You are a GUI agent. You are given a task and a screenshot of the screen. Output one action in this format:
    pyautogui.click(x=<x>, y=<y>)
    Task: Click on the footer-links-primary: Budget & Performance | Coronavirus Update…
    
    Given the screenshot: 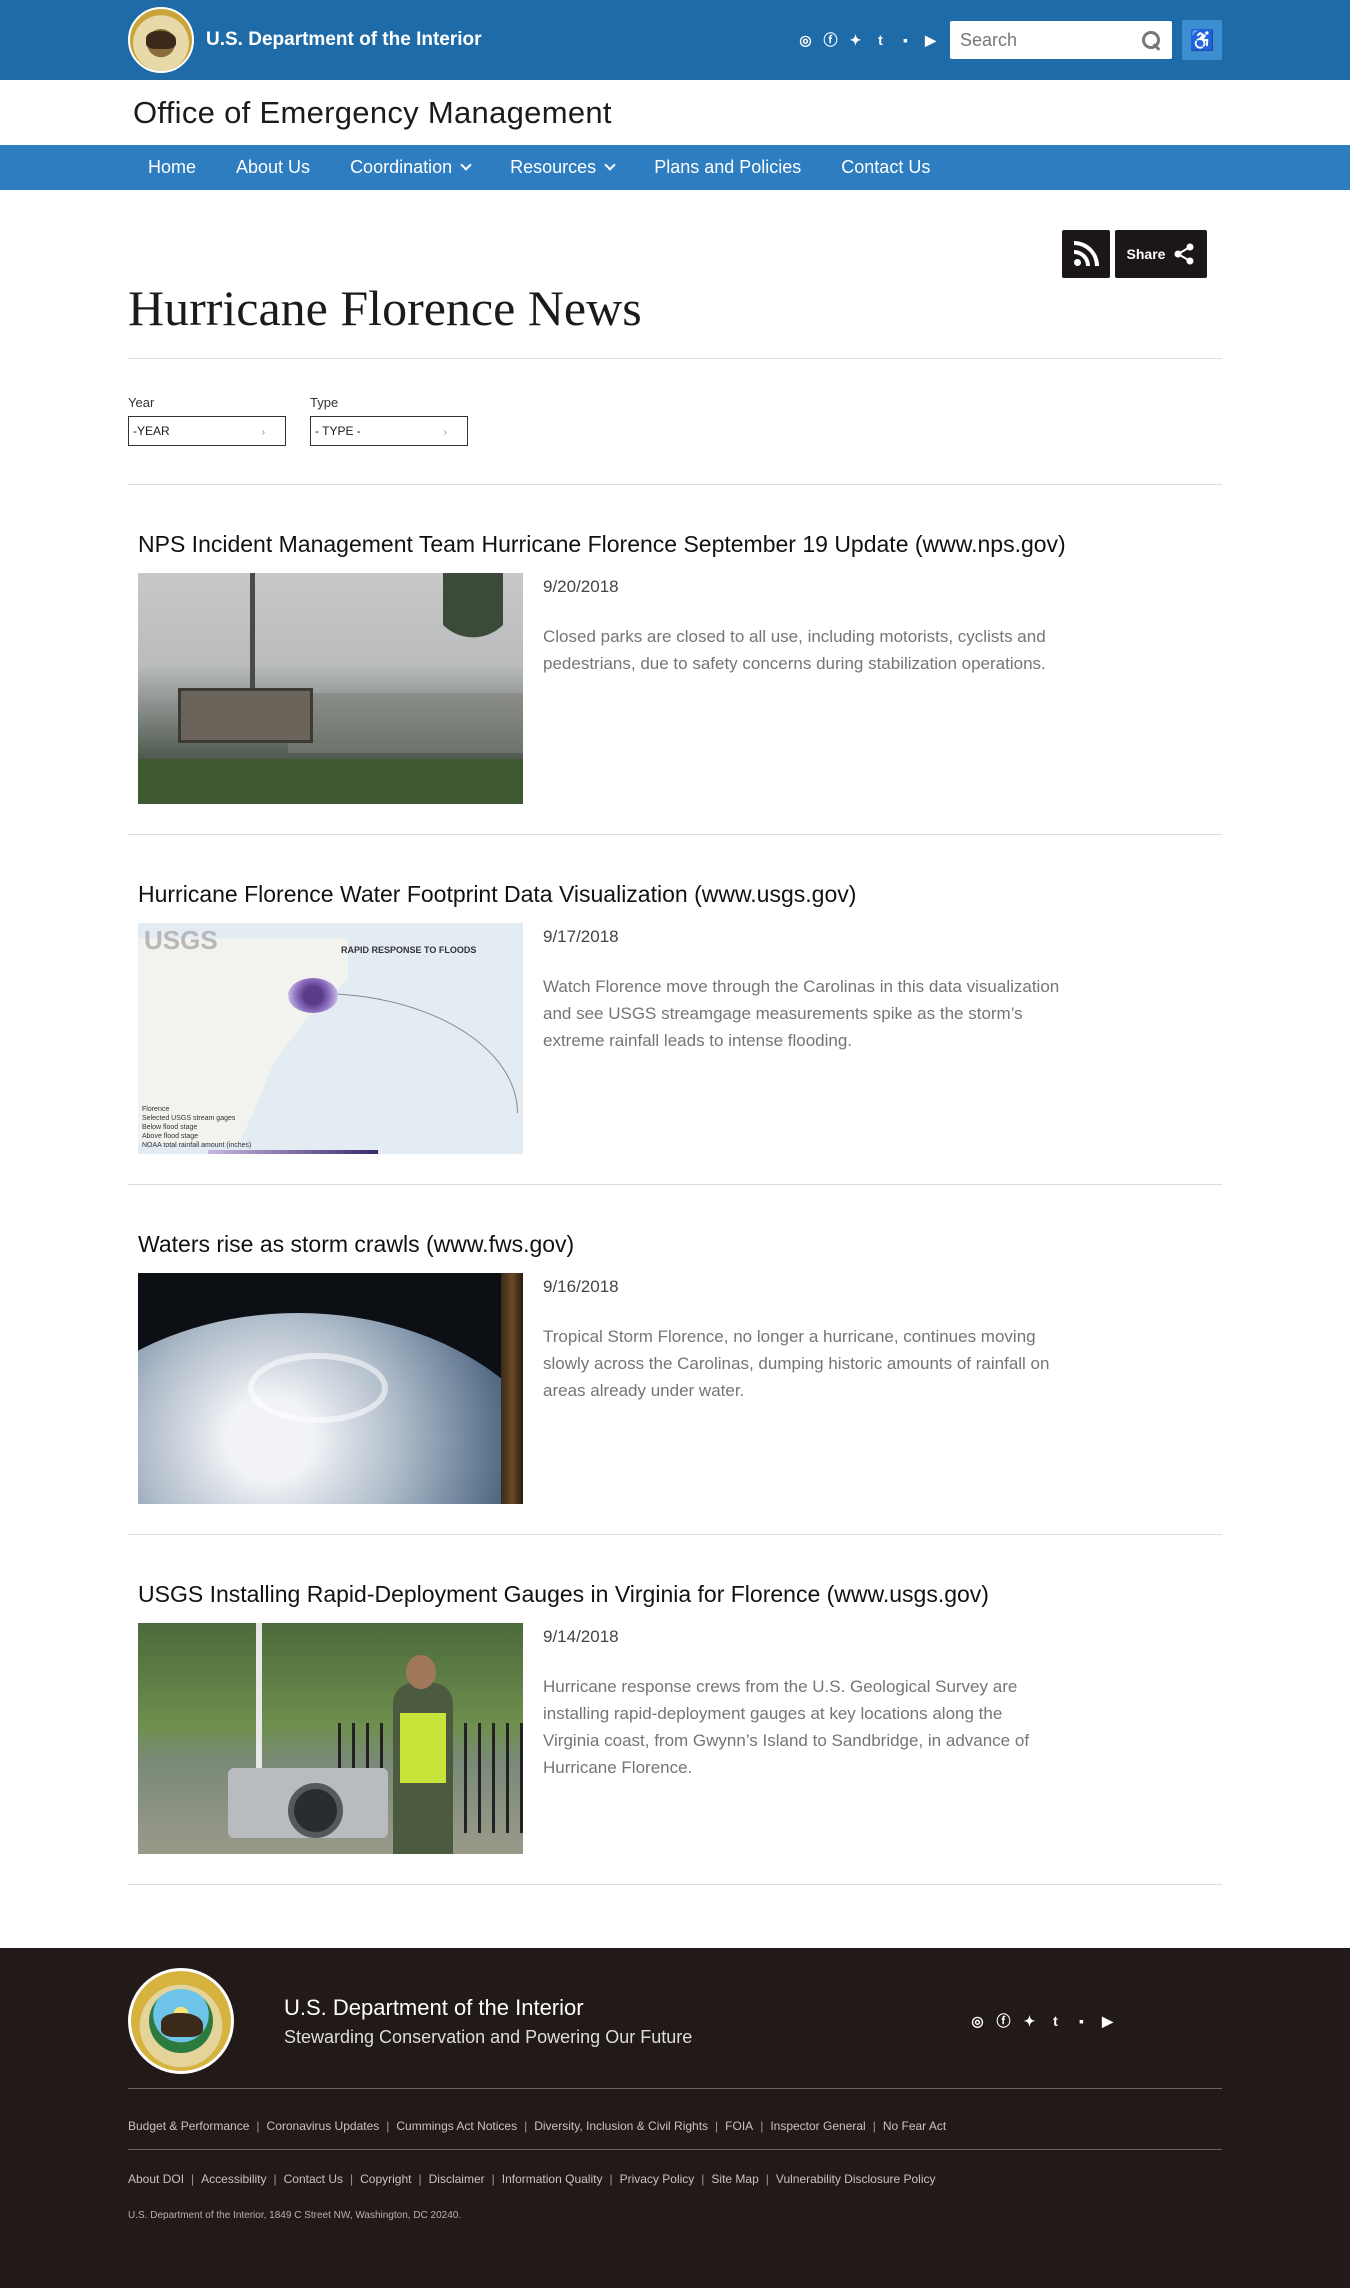 What is the action you would take?
    pyautogui.click(x=537, y=2126)
    